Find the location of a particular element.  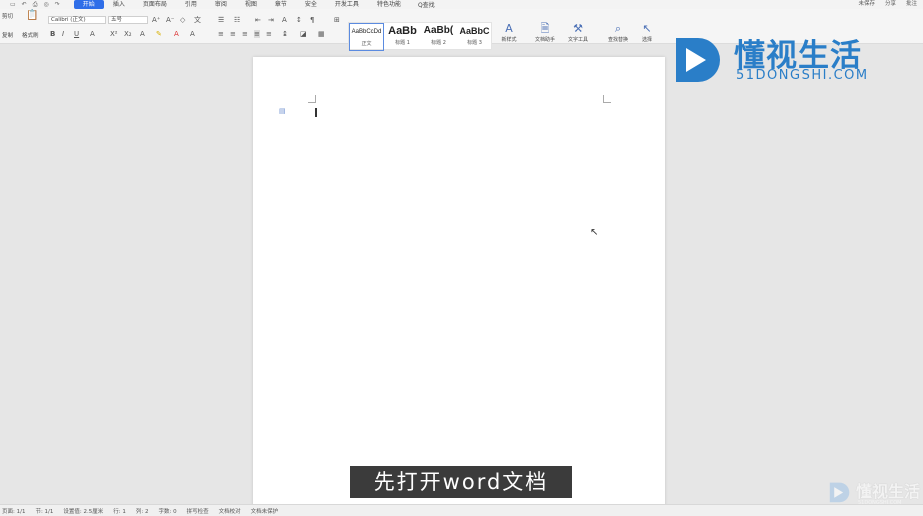

style-normal: AaBbCcDd 正文 is located at coordinates (366, 37).